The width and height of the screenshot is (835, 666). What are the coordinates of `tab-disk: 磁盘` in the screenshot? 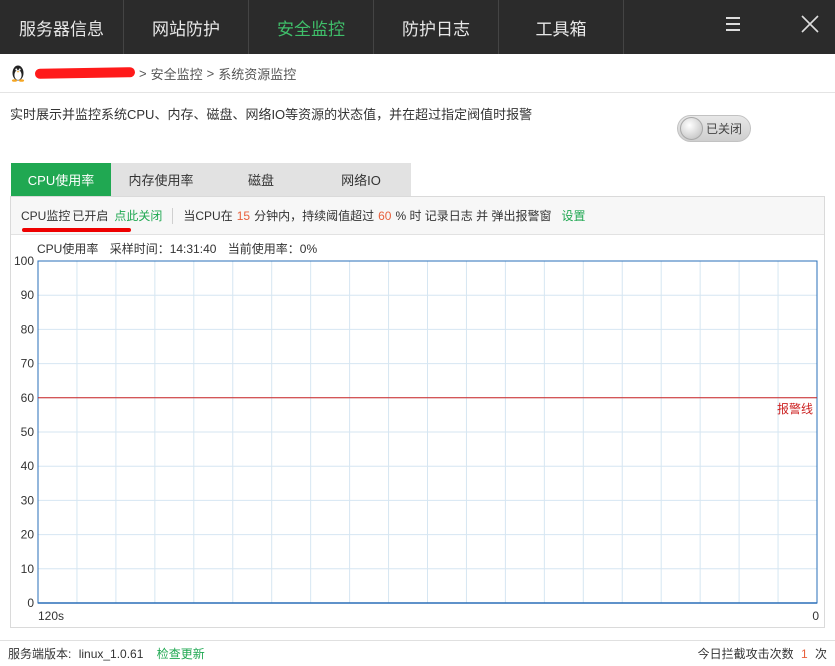 It's located at (261, 179).